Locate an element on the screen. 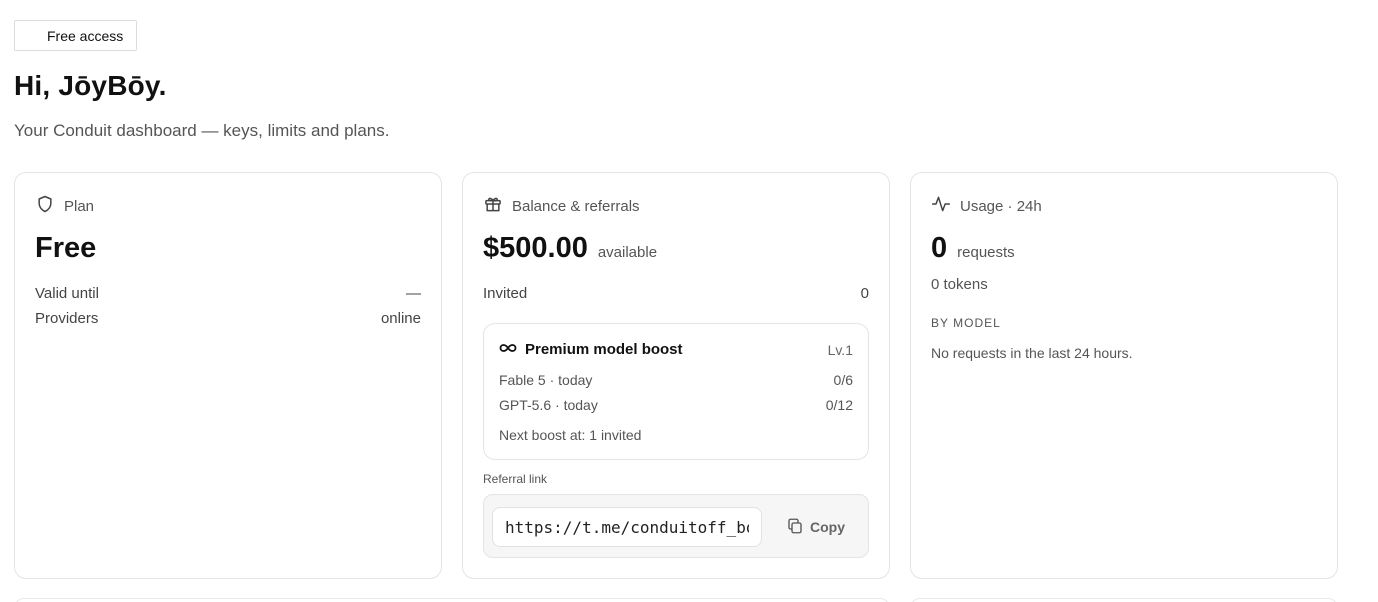 The image size is (1378, 602). usage-card-header: Usage · 24h is located at coordinates (986, 206).